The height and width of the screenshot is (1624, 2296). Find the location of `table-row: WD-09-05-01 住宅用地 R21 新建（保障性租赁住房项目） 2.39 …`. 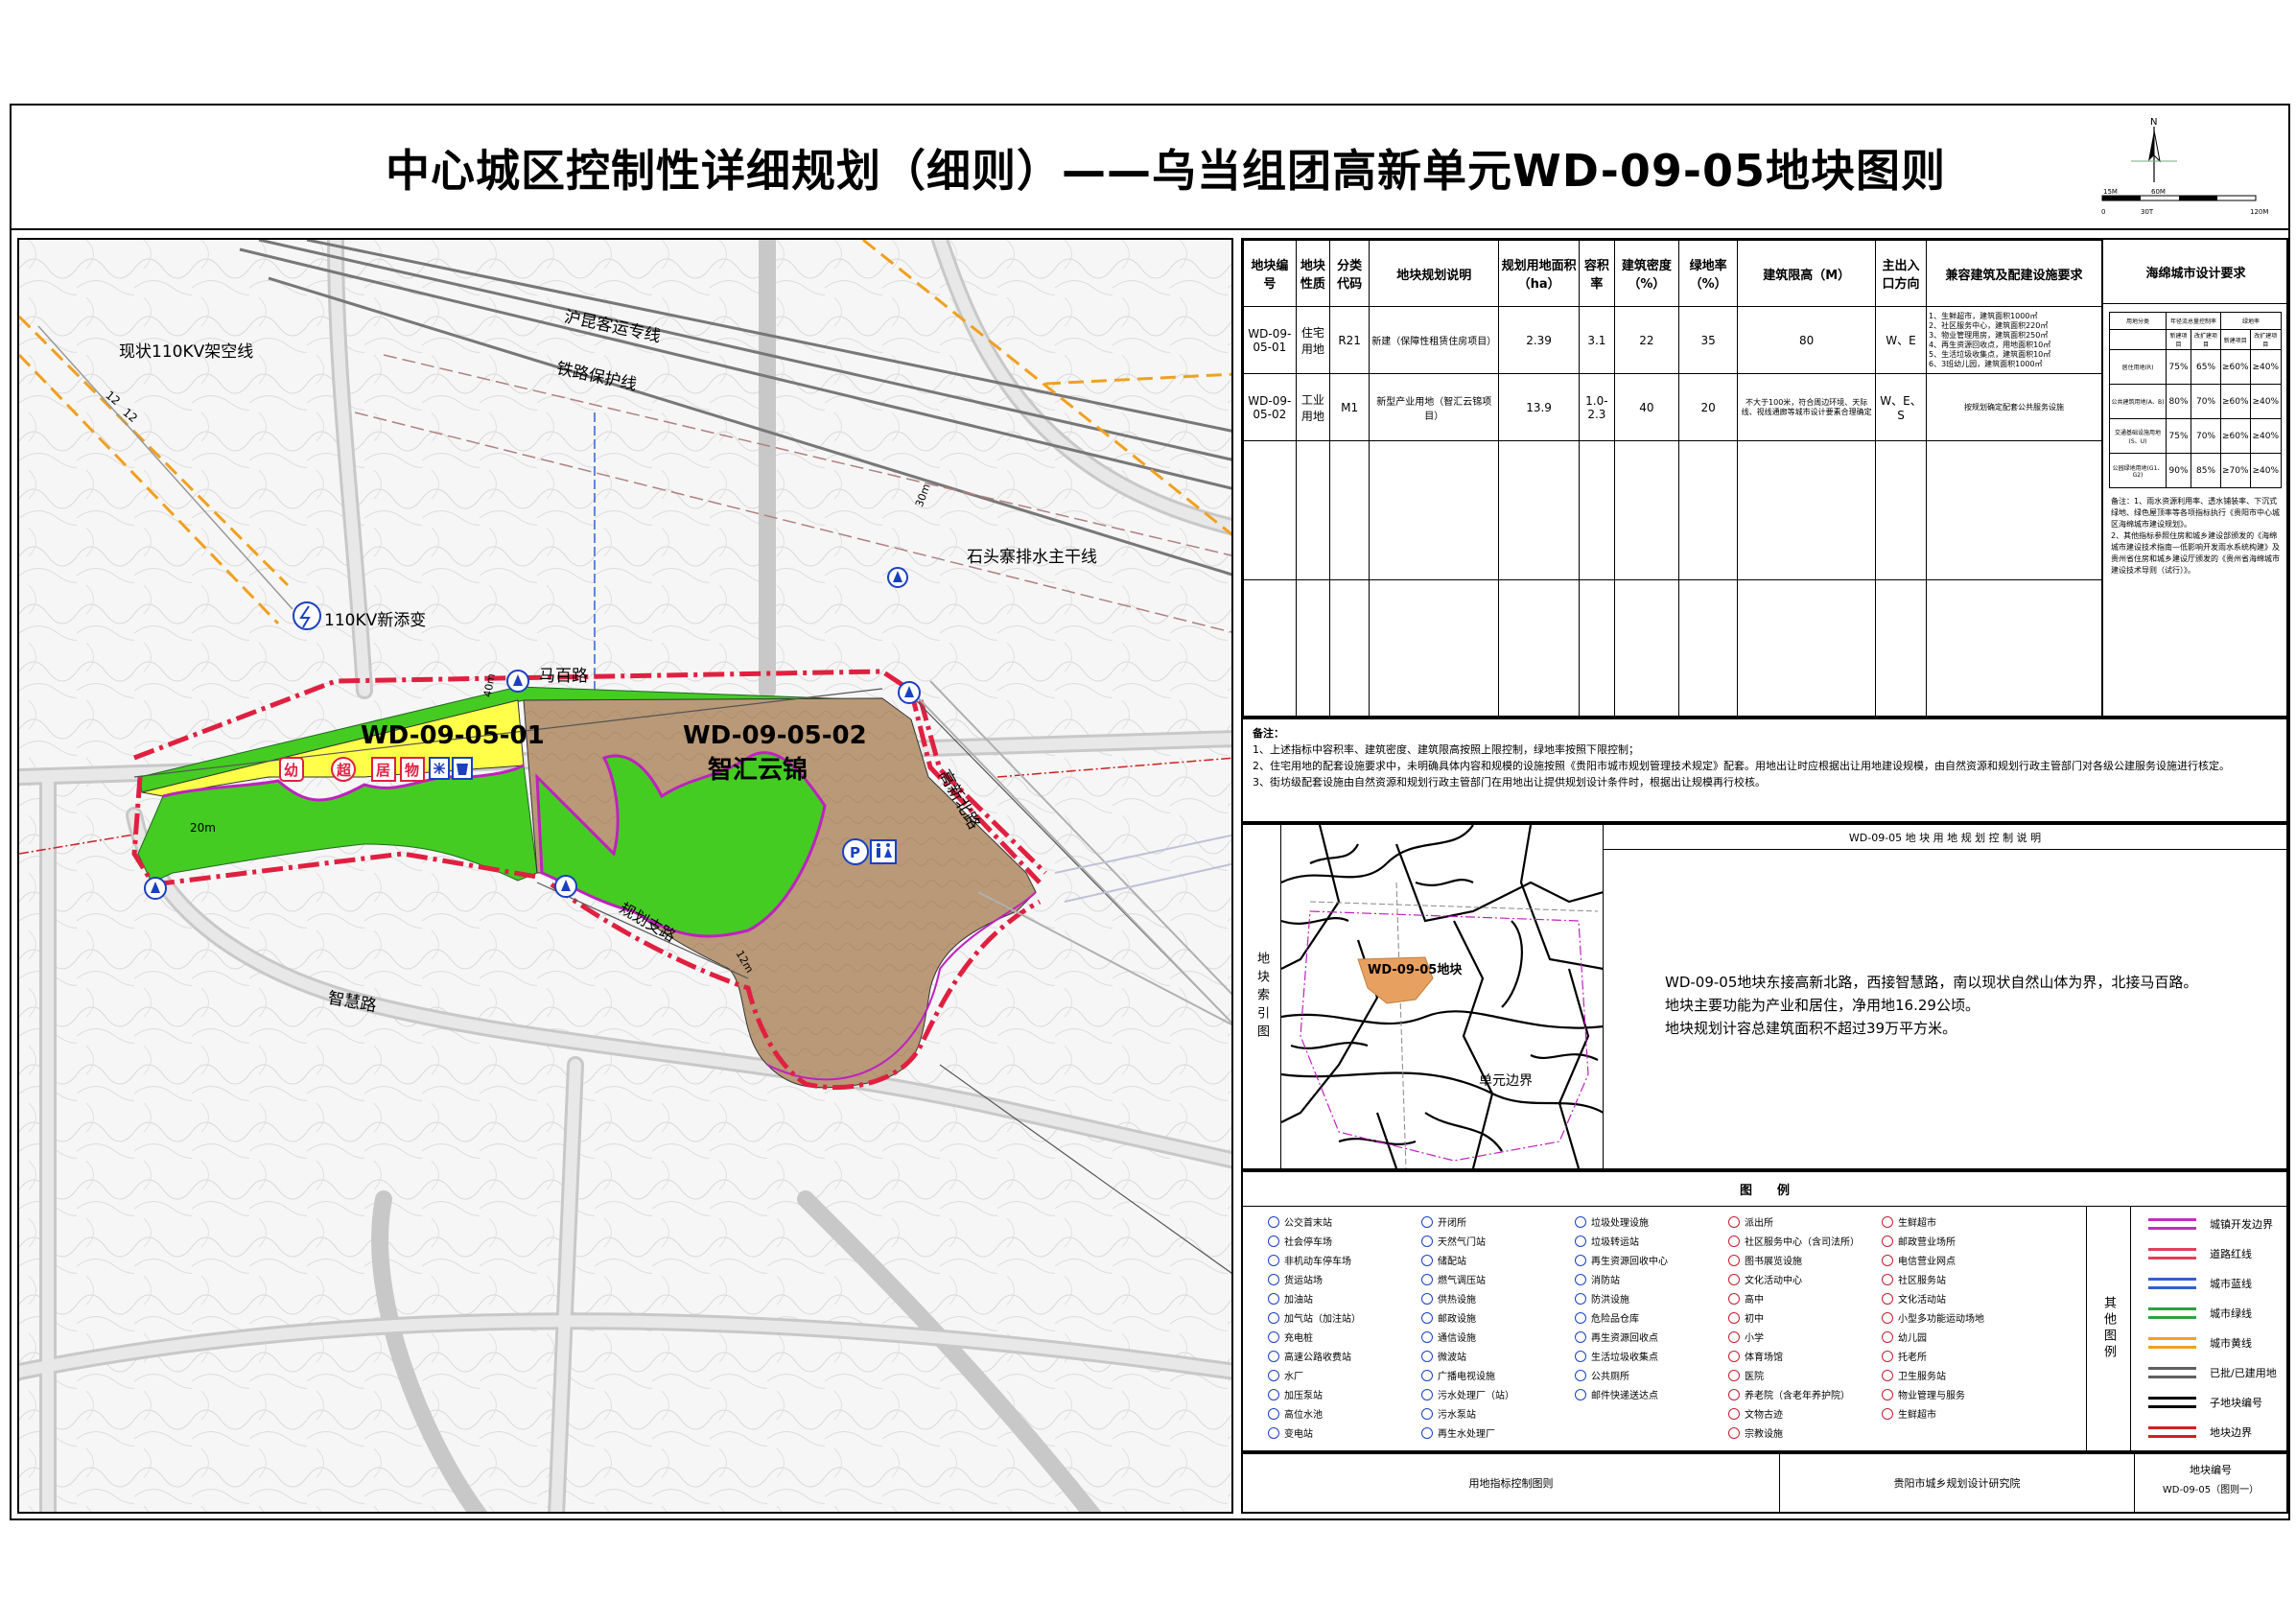

table-row: WD-09-05-01 住宅用地 R21 新建（保障性租赁住房项目） 2.39 … is located at coordinates (1672, 340).